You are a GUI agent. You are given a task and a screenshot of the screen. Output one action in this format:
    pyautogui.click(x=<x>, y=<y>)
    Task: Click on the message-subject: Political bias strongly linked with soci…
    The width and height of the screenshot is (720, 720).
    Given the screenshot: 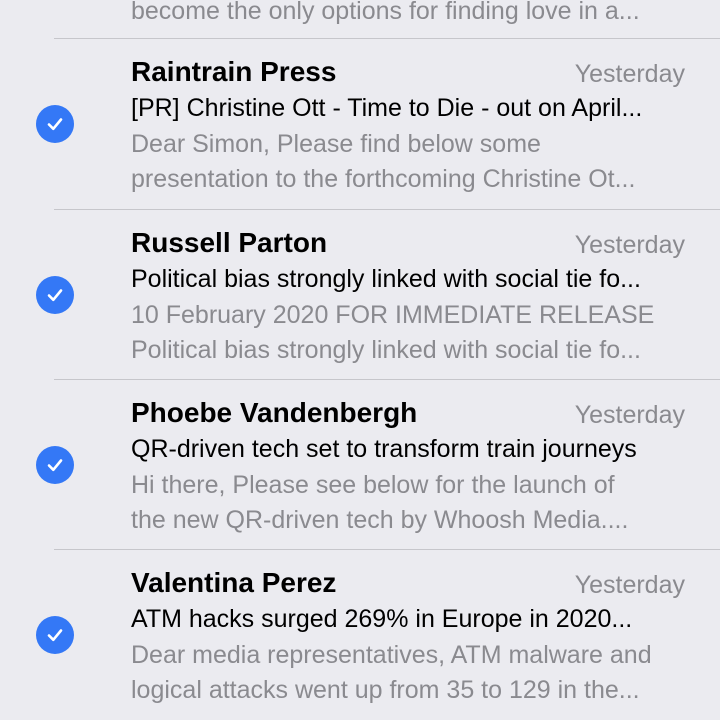 What is the action you would take?
    pyautogui.click(x=386, y=279)
    